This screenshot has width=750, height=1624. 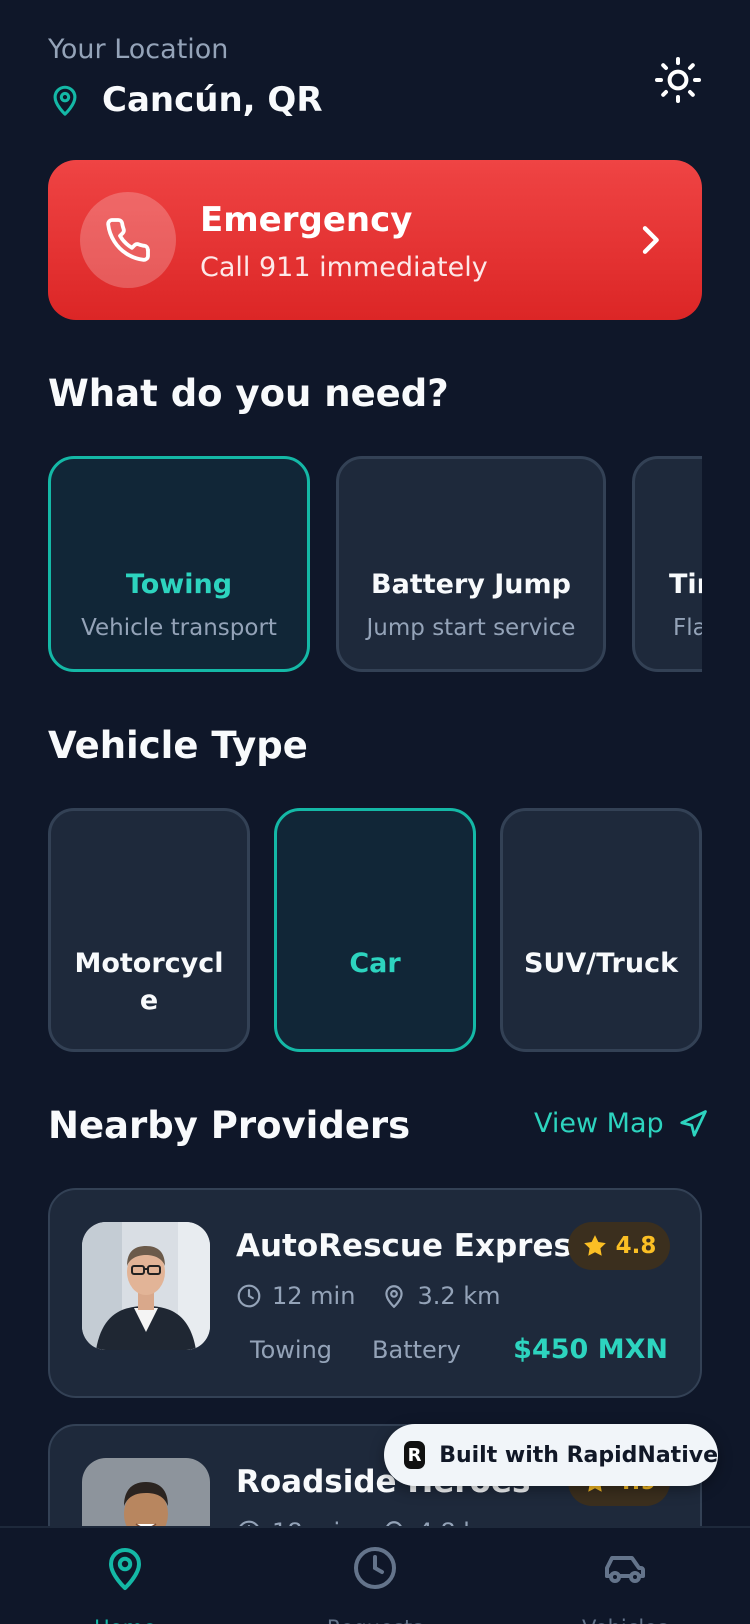 I want to click on car-icon, so click(x=625, y=1569).